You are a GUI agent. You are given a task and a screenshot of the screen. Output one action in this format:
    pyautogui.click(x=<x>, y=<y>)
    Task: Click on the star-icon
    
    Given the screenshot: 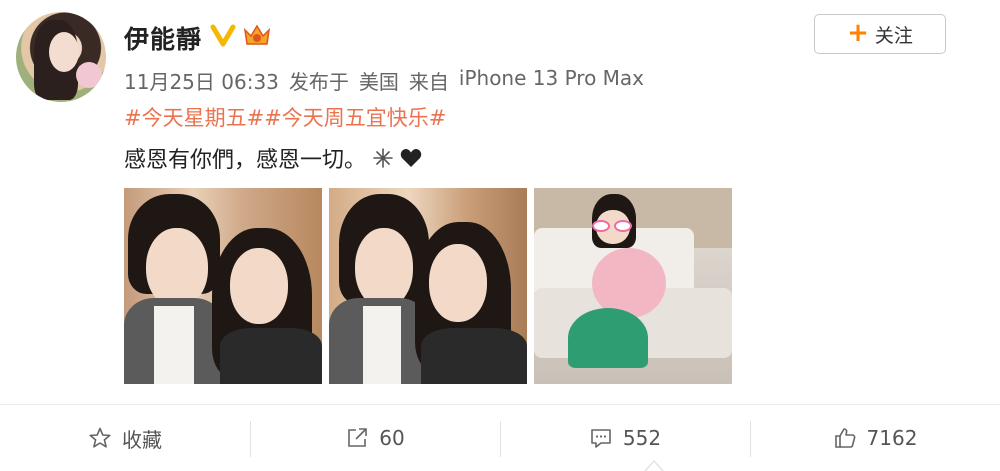 What is the action you would take?
    pyautogui.click(x=100, y=437)
    